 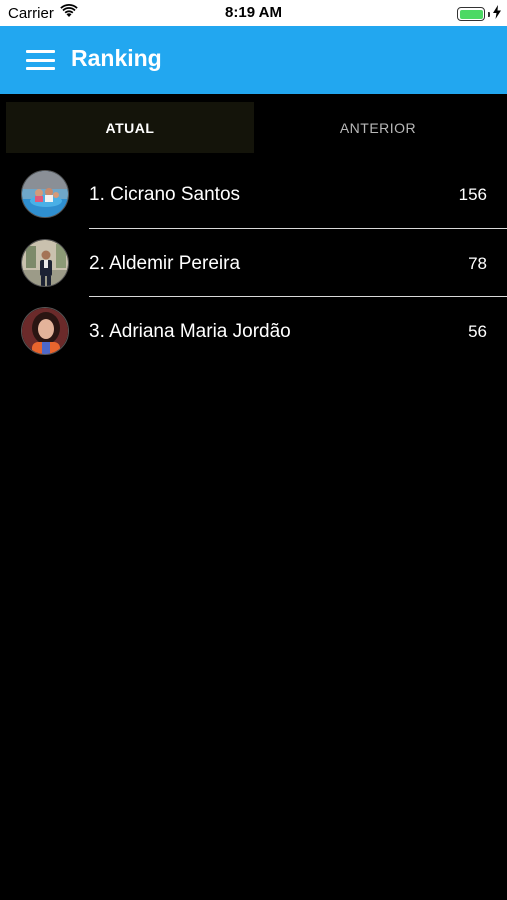 What do you see at coordinates (190, 331) in the screenshot?
I see `rank-name: 3. Adriana Maria Jordão` at bounding box center [190, 331].